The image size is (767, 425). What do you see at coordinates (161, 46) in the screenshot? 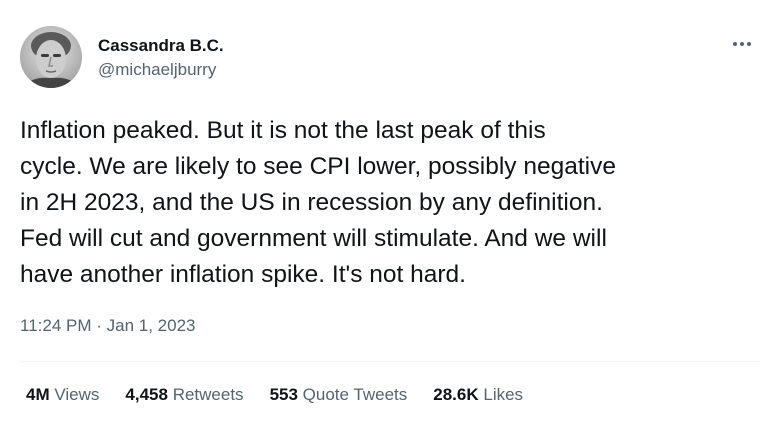
I see `author-display-name: Cassandra B.C.` at bounding box center [161, 46].